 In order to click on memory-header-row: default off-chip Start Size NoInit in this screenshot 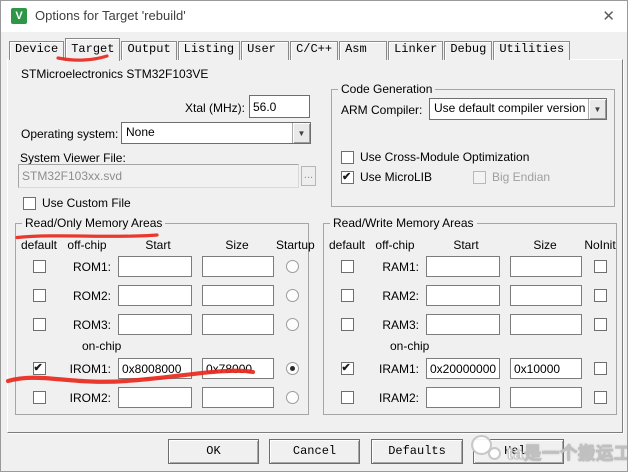, I will do `click(472, 244)`.